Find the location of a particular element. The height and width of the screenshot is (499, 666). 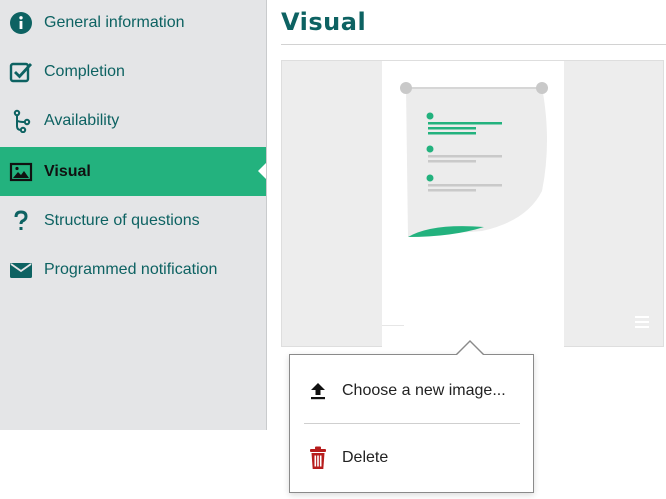

page-title: Visual is located at coordinates (324, 22).